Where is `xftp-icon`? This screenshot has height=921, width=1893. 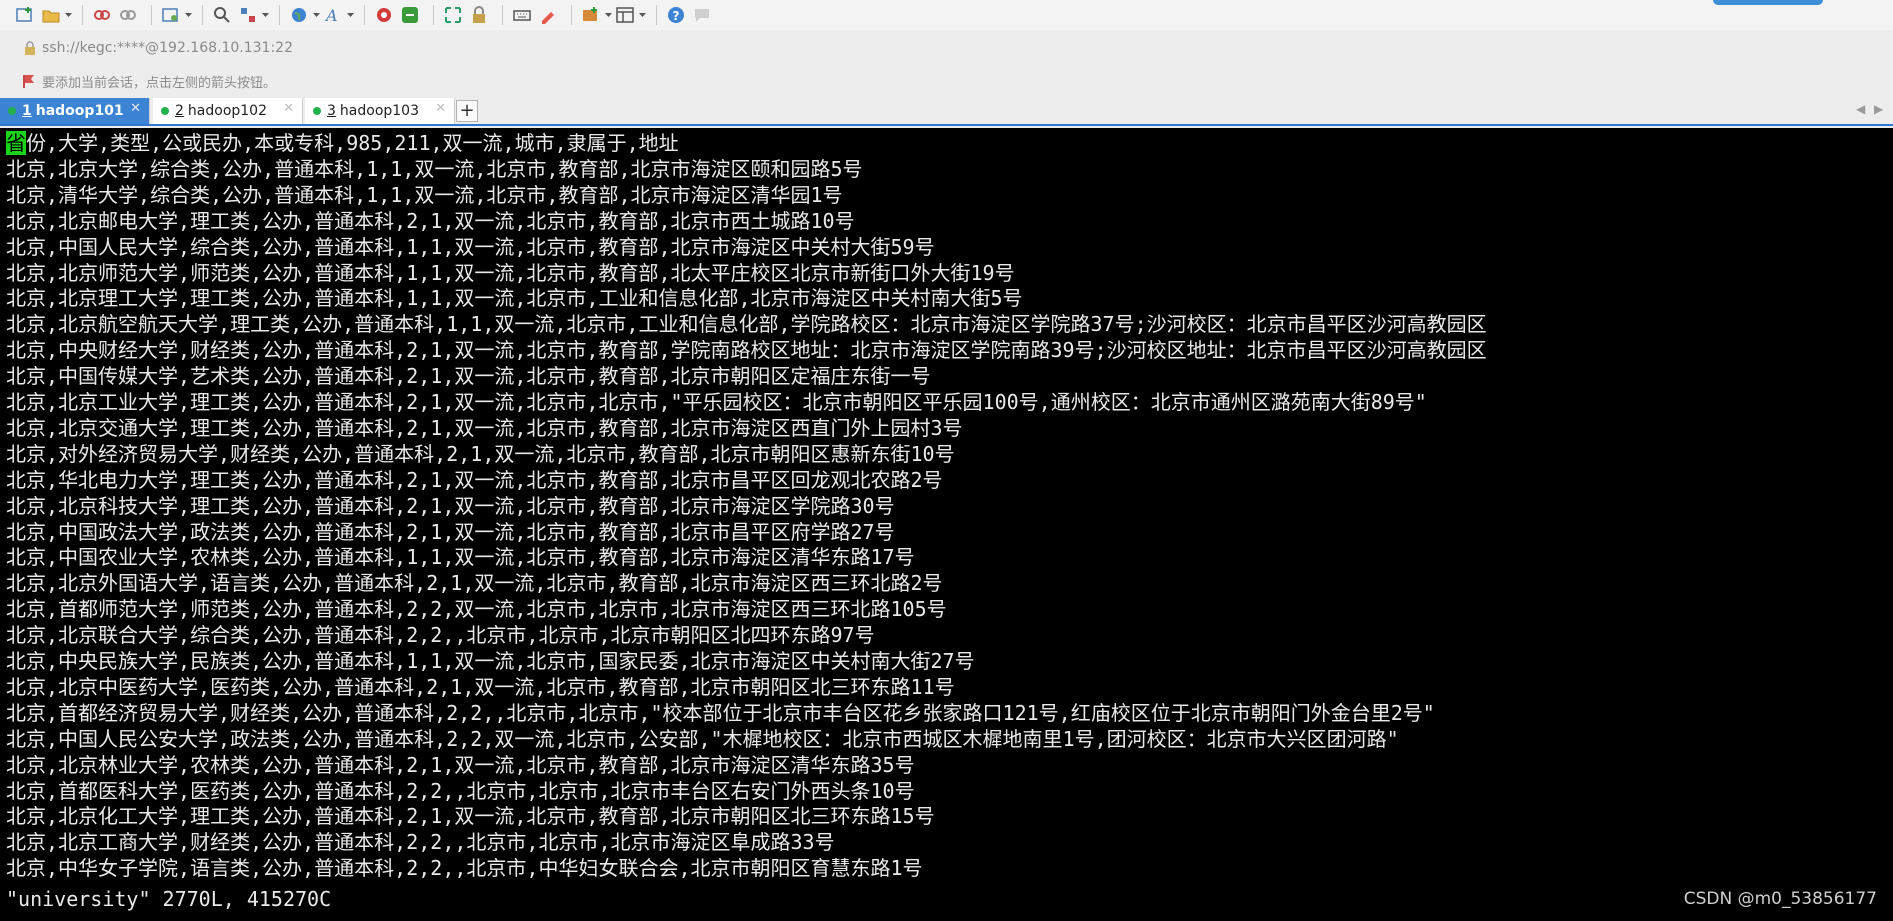 xftp-icon is located at coordinates (384, 15).